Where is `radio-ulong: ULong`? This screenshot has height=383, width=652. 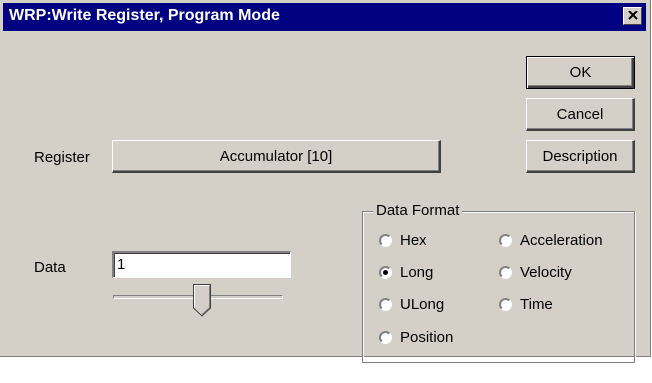
radio-ulong: ULong is located at coordinates (411, 304).